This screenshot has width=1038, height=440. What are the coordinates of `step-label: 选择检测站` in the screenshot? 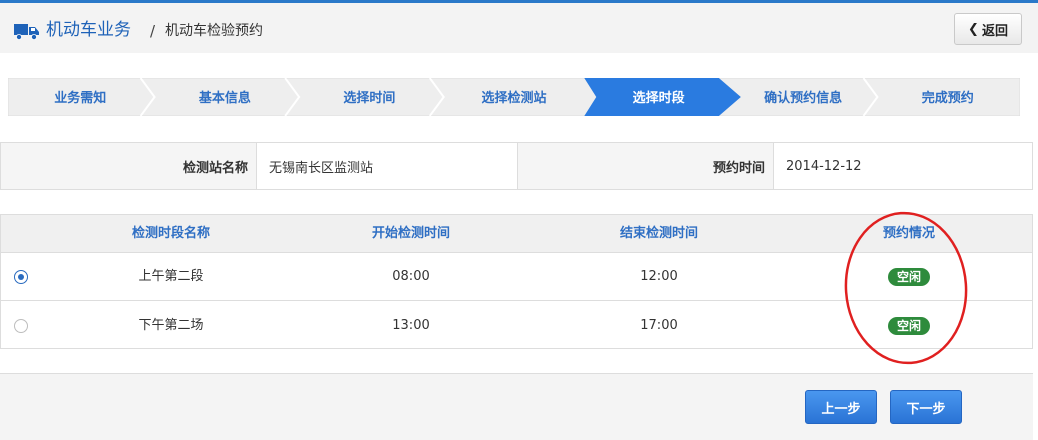 It's located at (513, 98).